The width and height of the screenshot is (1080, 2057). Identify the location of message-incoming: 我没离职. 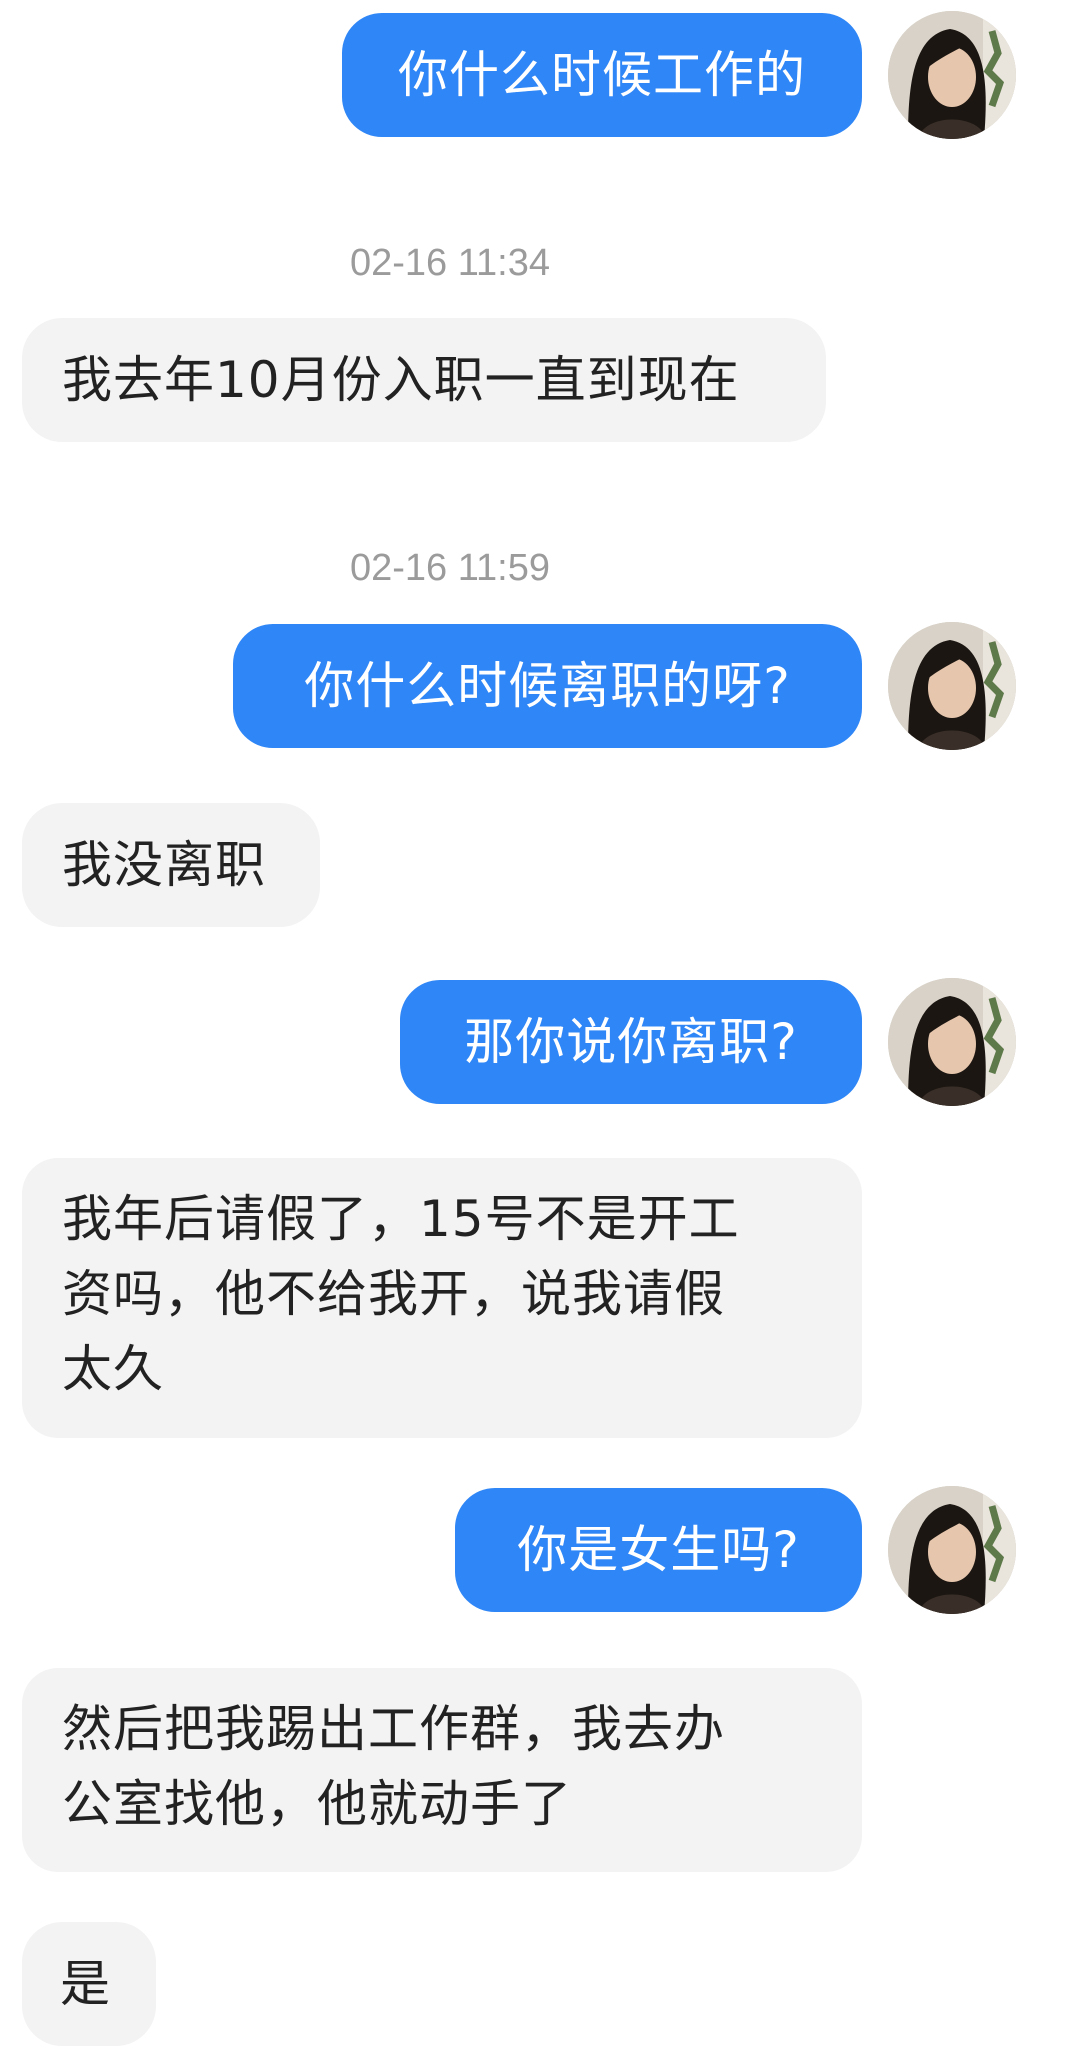
(171, 865).